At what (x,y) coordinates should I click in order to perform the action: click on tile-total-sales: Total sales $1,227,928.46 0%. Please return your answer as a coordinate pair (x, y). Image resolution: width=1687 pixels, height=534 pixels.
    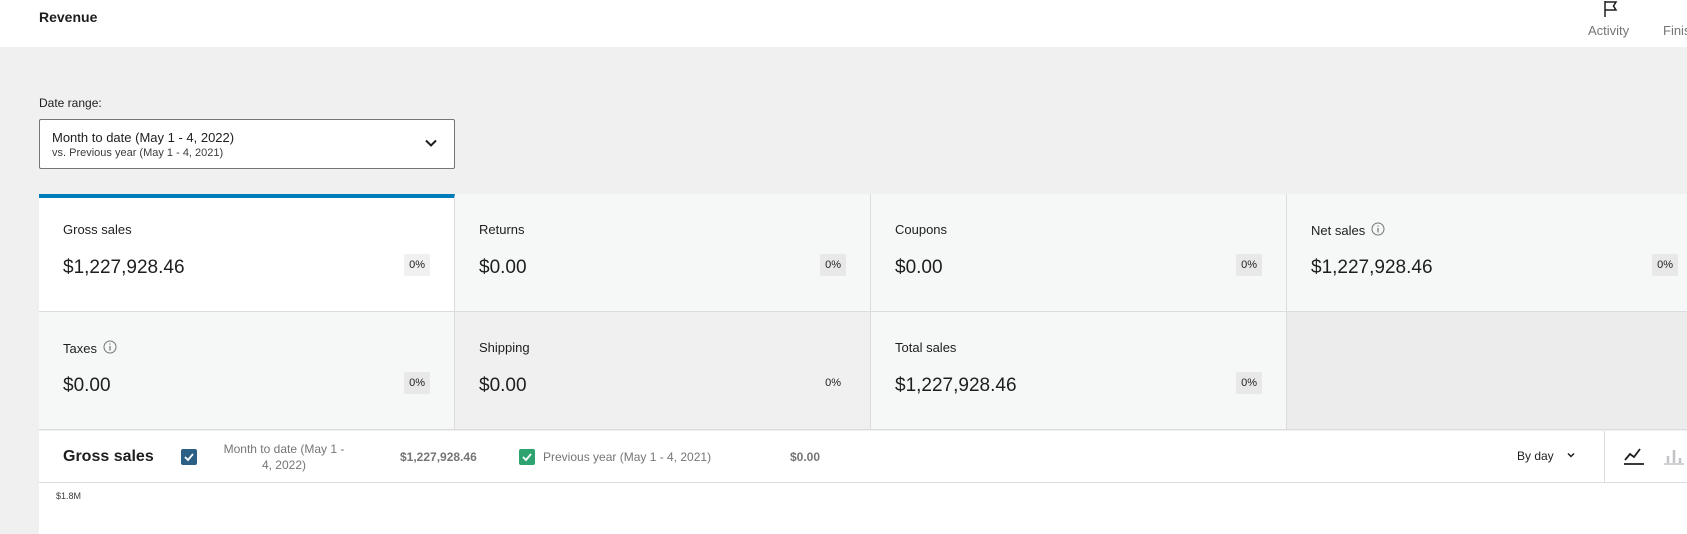
    Looking at the image, I should click on (1079, 371).